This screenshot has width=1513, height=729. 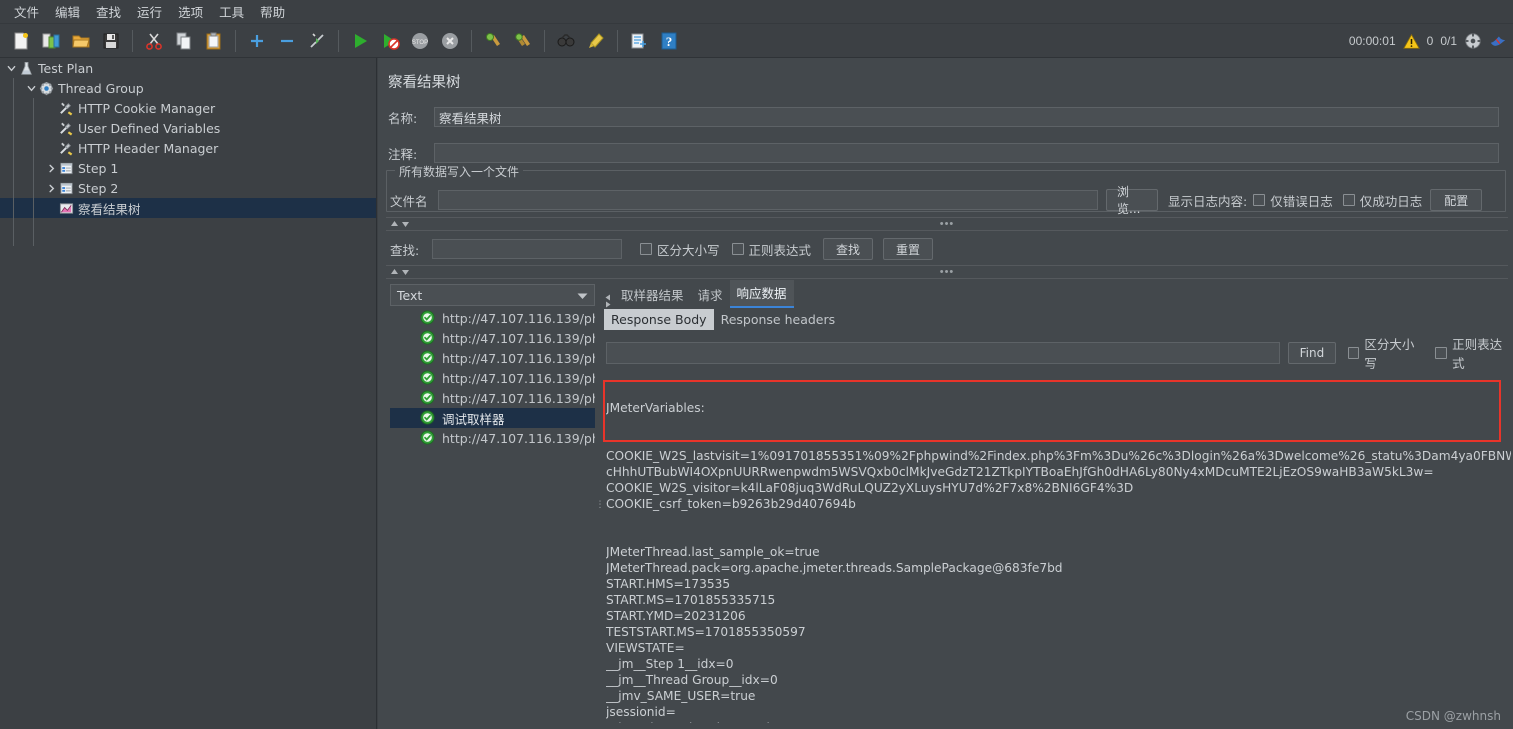 I want to click on response-body-line: __jm__Step 1__idx=0, so click(x=670, y=664).